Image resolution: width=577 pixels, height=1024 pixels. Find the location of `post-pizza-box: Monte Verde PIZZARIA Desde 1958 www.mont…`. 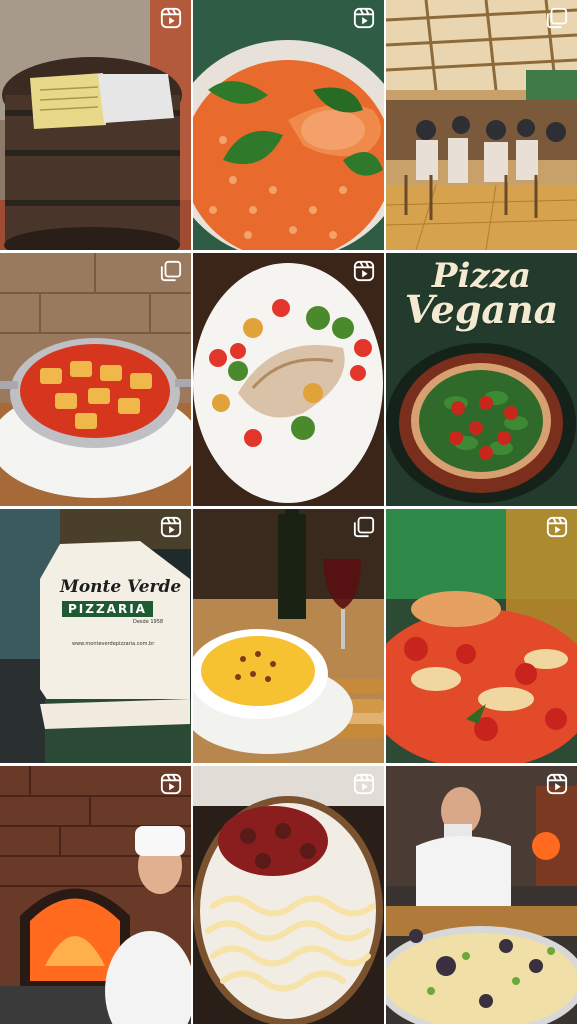

post-pizza-box: Monte Verde PIZZARIA Desde 1958 www.mont… is located at coordinates (95, 636).